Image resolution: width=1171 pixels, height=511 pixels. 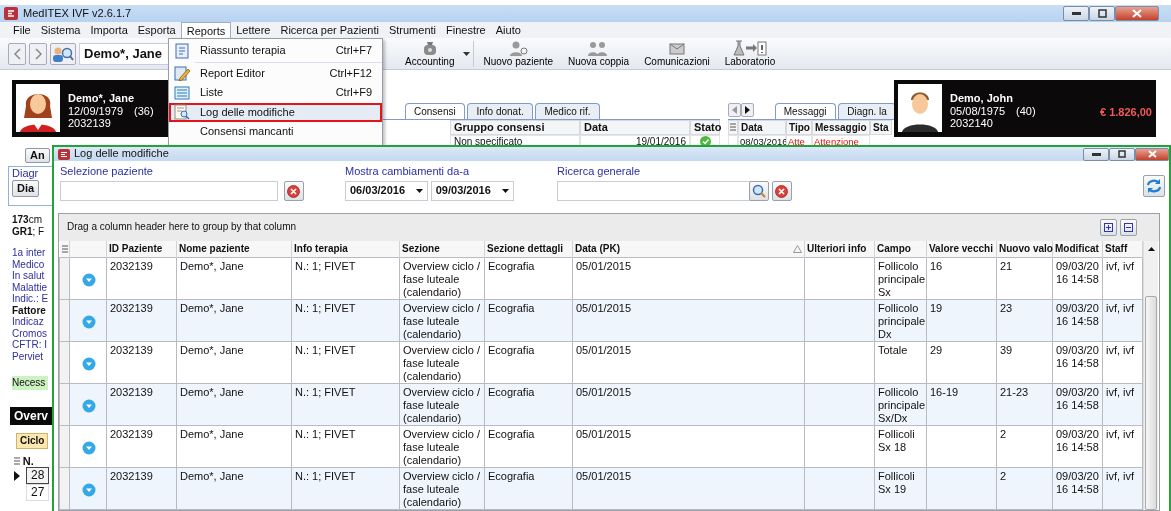 What do you see at coordinates (32, 416) in the screenshot?
I see `panel-header: Overv` at bounding box center [32, 416].